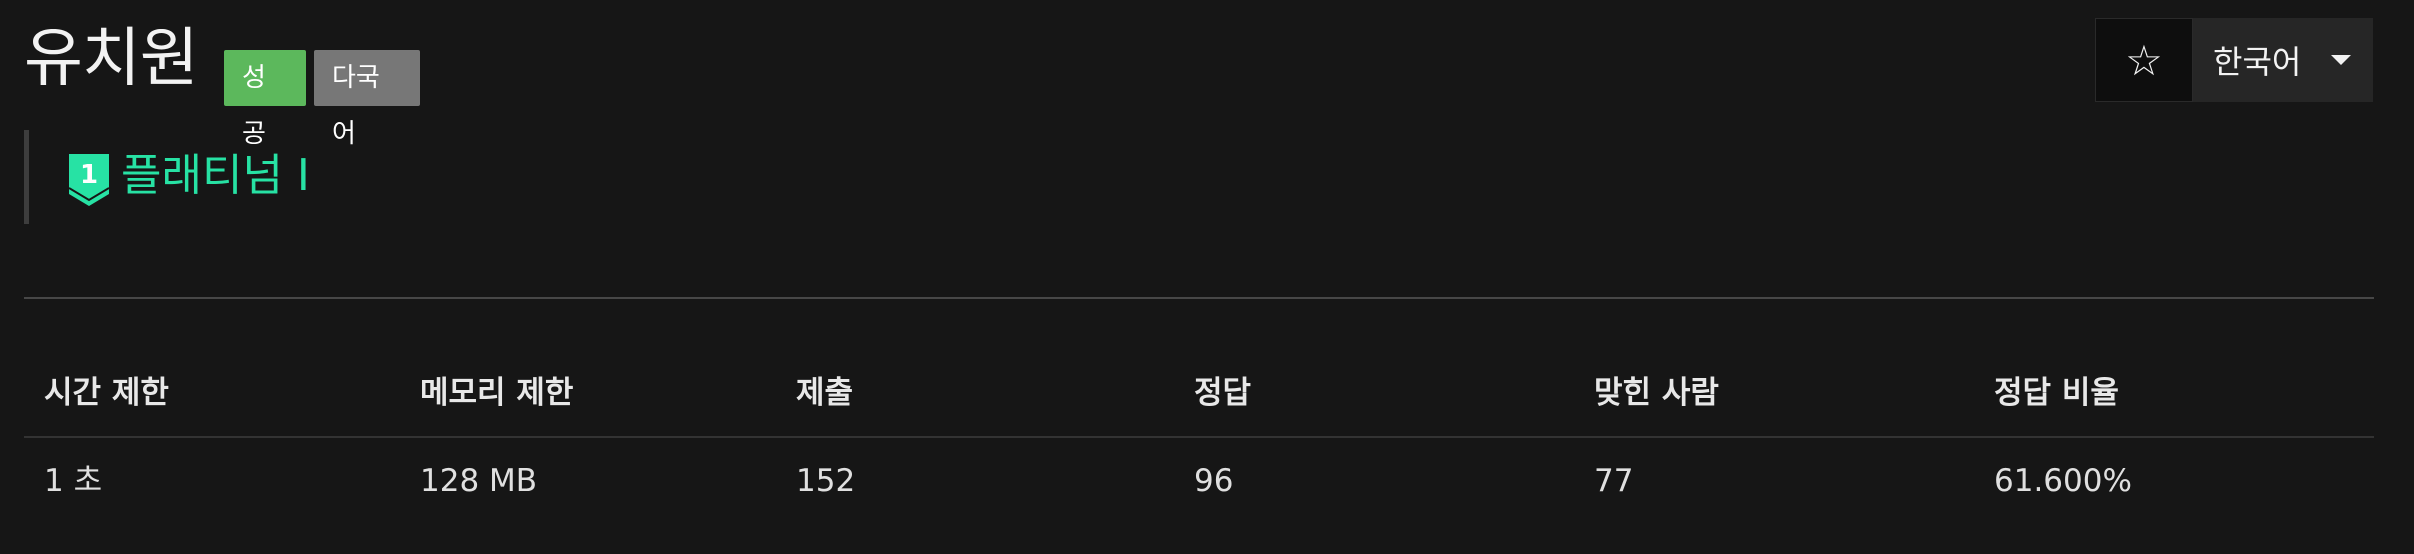 The height and width of the screenshot is (554, 2414). Describe the element at coordinates (479, 481) in the screenshot. I see `value-memory-limit: 128 MB` at that location.